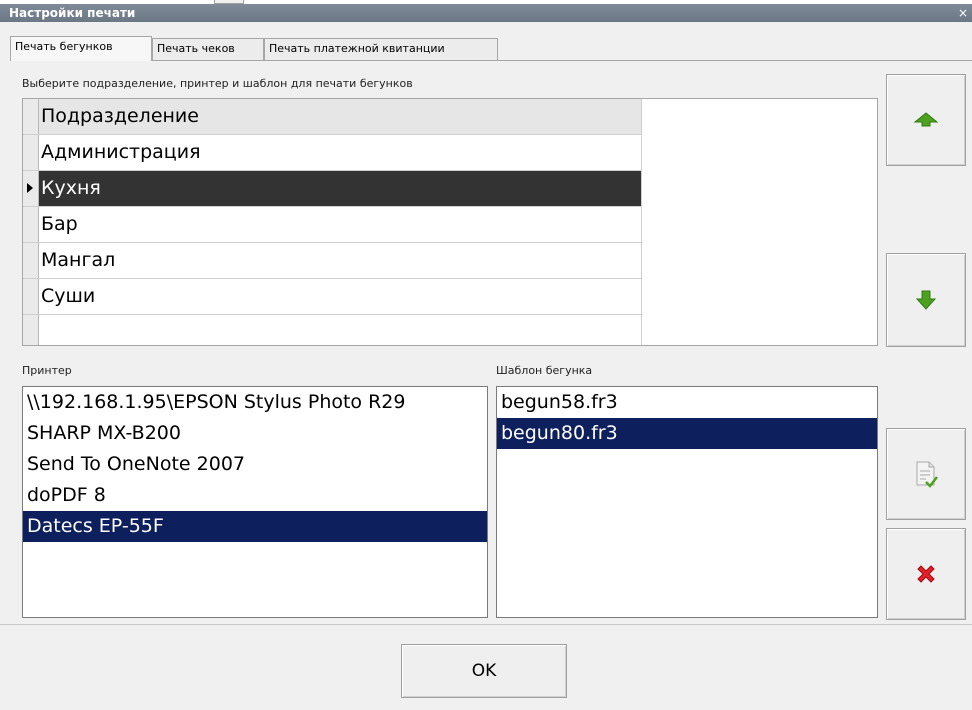 Image resolution: width=972 pixels, height=710 pixels. What do you see at coordinates (81, 48) in the screenshot?
I see `tab-print-runners: Печать бегунков` at bounding box center [81, 48].